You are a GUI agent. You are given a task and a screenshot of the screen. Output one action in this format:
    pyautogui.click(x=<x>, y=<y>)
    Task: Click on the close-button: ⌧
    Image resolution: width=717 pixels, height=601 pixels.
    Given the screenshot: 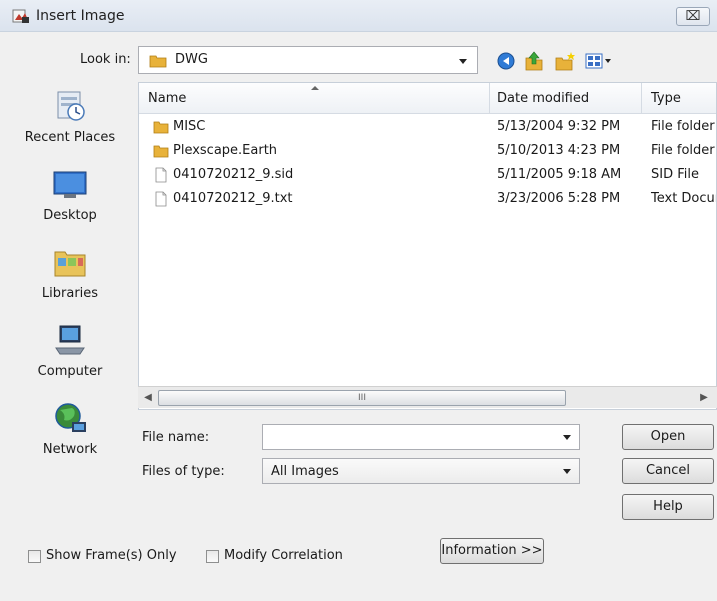 What is the action you would take?
    pyautogui.click(x=693, y=16)
    